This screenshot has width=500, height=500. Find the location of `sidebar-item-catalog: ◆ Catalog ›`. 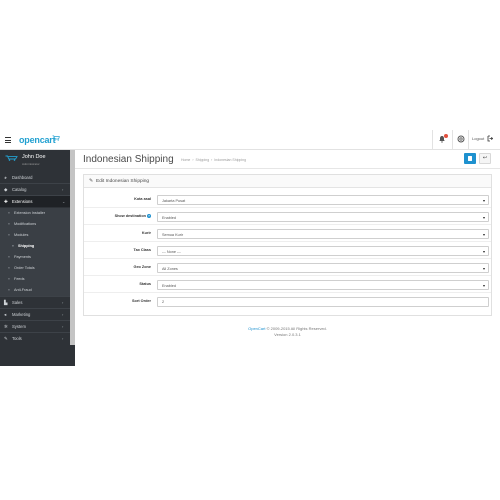

sidebar-item-catalog: ◆ Catalog › is located at coordinates (35, 189).